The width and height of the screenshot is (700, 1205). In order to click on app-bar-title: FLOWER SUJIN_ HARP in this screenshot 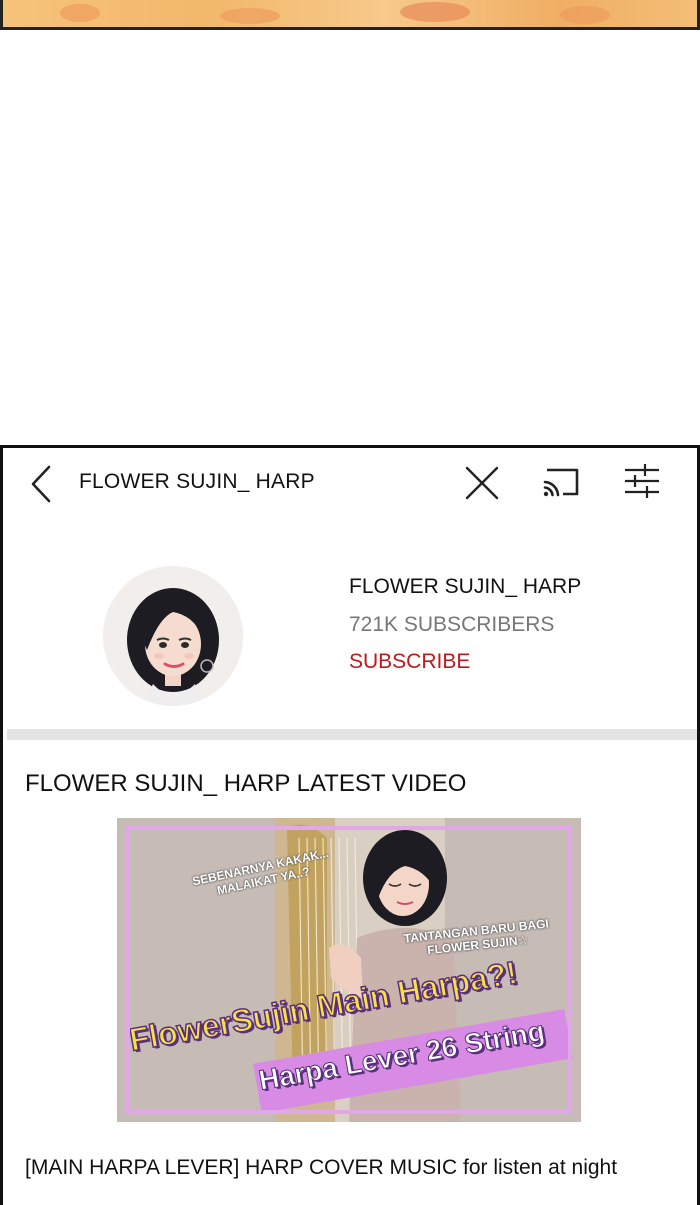, I will do `click(197, 481)`.